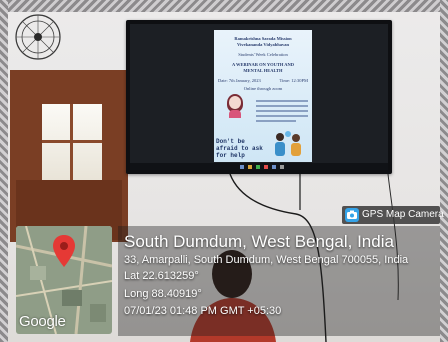 This screenshot has width=448, height=342. I want to click on poster-line: Ramakrishna Sarada Mission, so click(263, 38).